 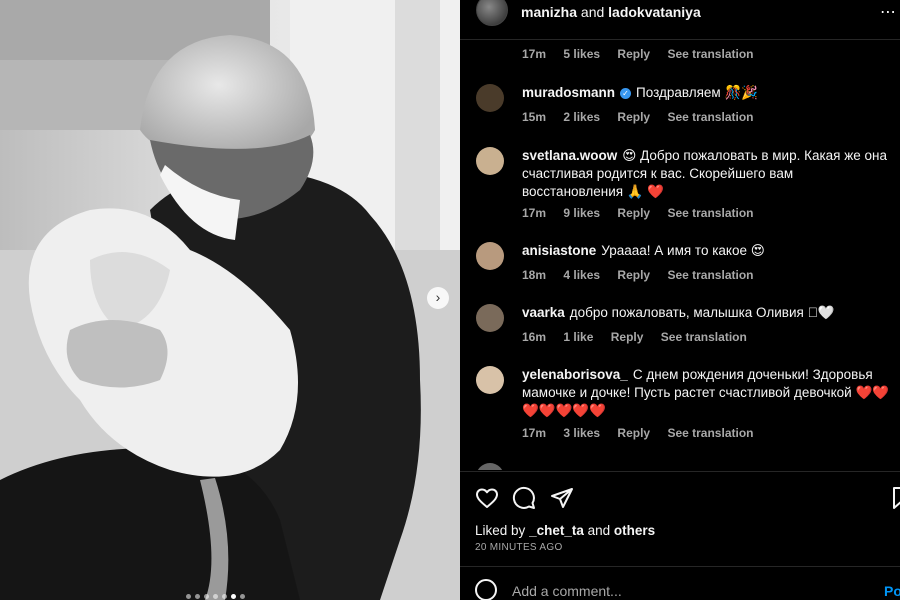 What do you see at coordinates (581, 54) in the screenshot?
I see `comment-likes: 5 likes` at bounding box center [581, 54].